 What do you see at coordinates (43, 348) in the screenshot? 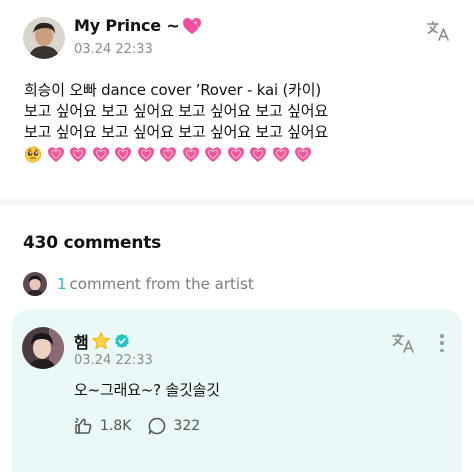
I see `artist-avatar` at bounding box center [43, 348].